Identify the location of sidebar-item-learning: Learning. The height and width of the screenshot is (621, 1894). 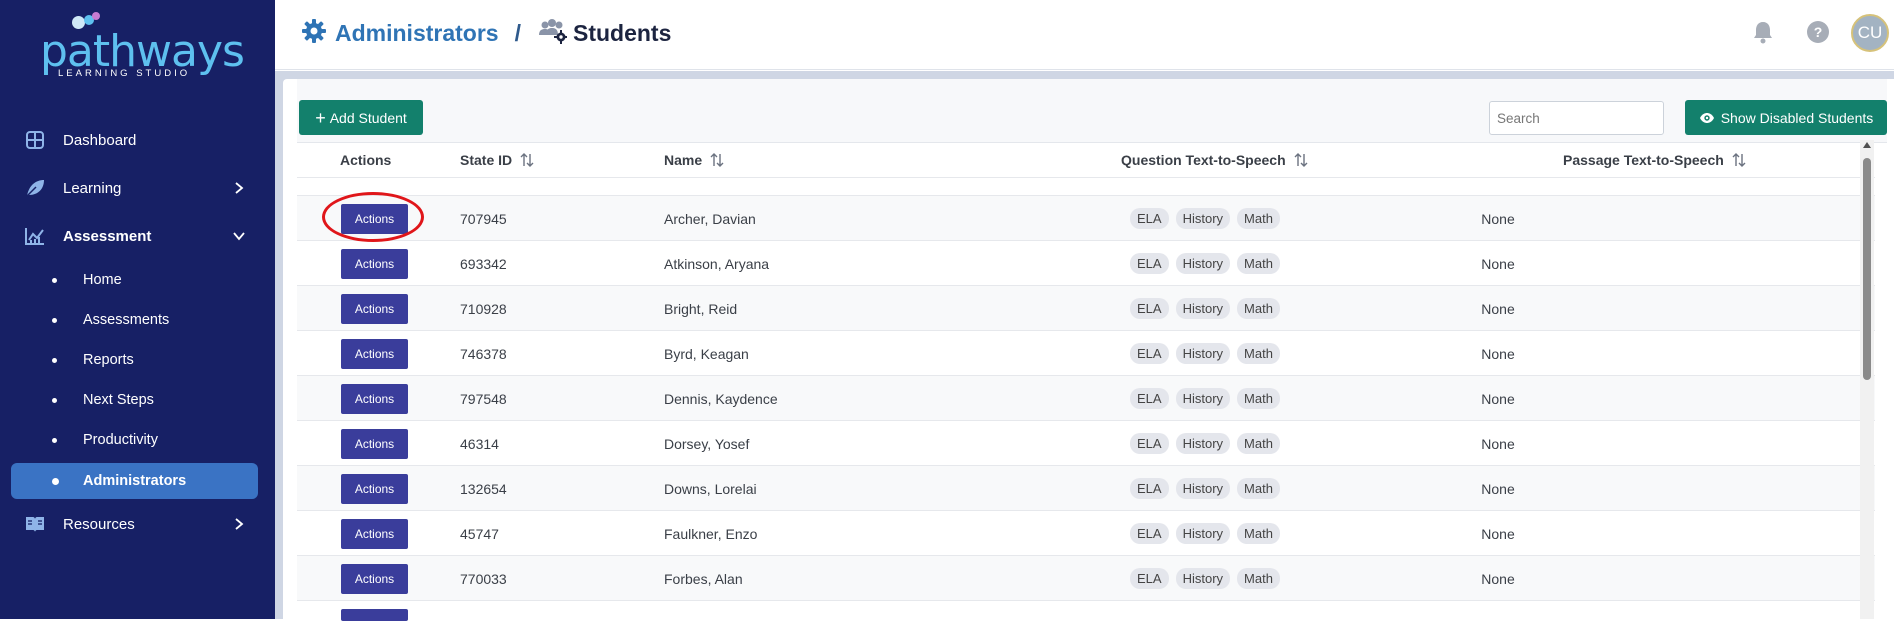
(137, 188).